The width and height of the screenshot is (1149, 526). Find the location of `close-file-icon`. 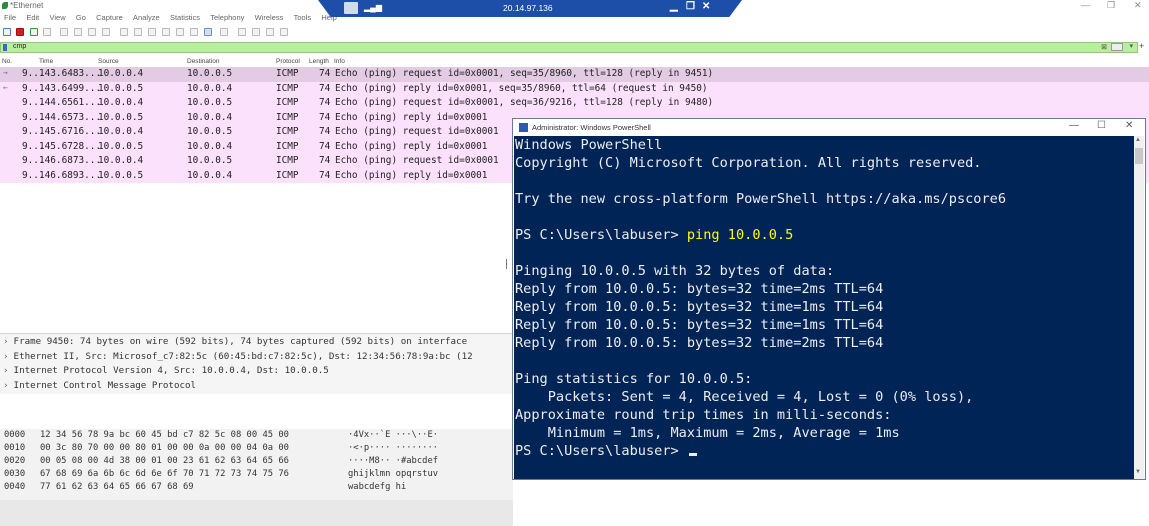

close-file-icon is located at coordinates (92, 32).